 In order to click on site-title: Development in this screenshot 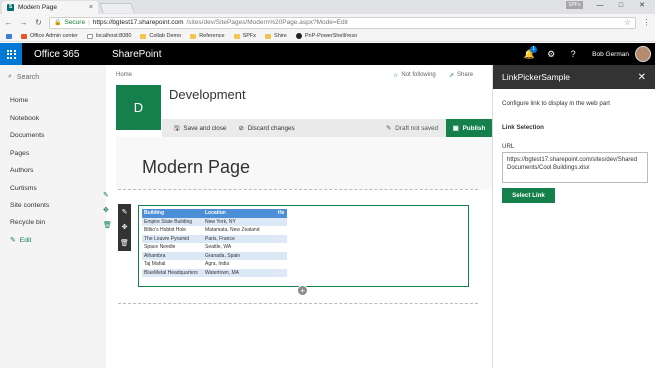, I will do `click(207, 94)`.